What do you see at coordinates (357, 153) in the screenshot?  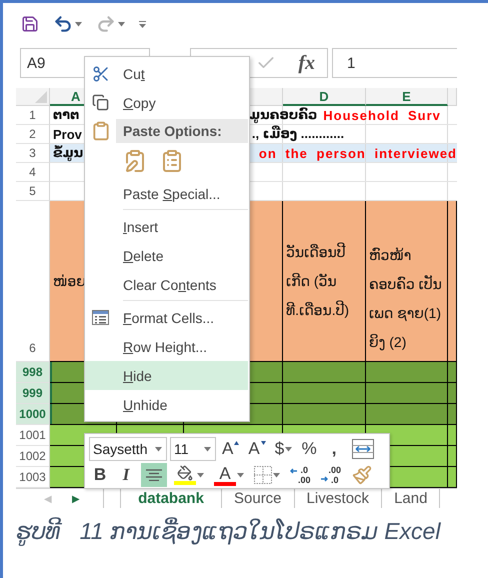 I see `cell-text: on the person interviewed` at bounding box center [357, 153].